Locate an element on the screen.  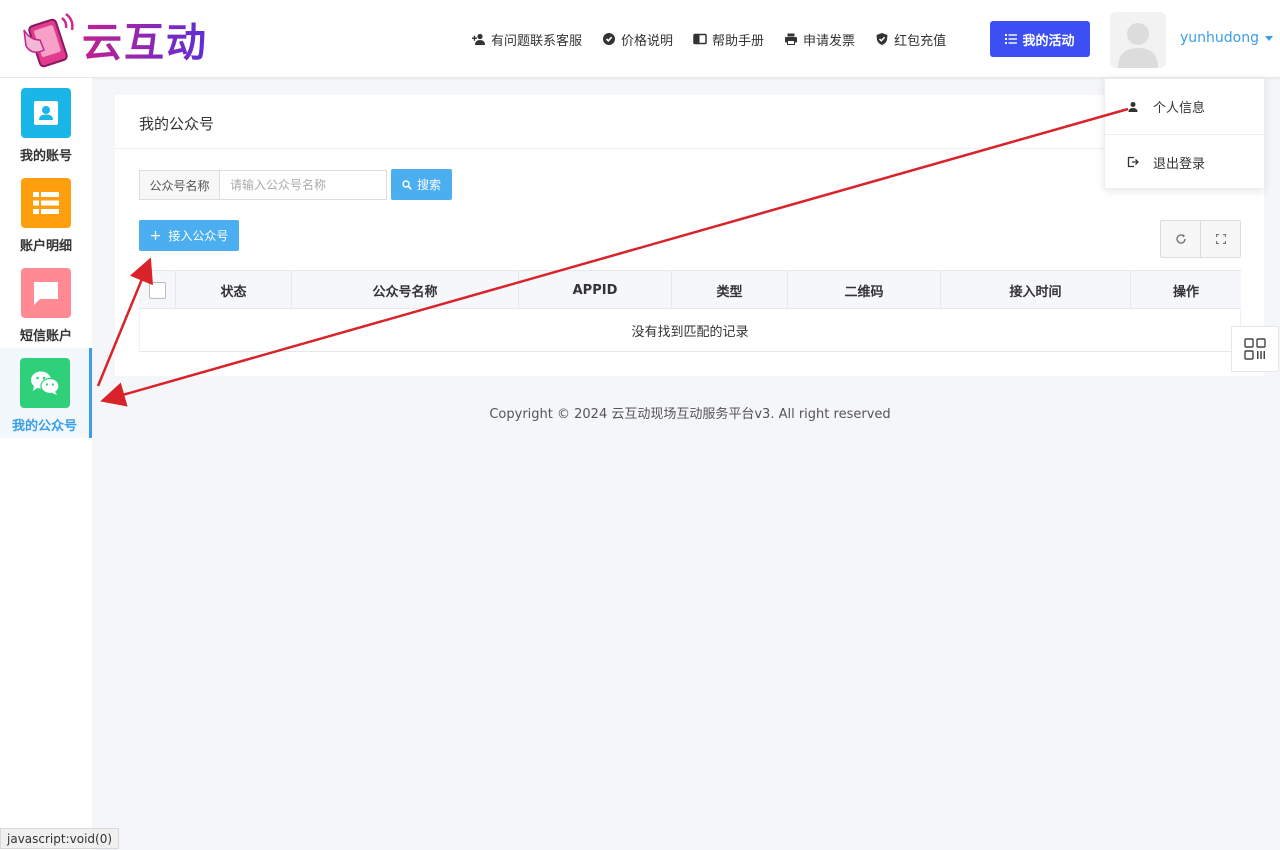
nav-label: 帮助手册 is located at coordinates (738, 41).